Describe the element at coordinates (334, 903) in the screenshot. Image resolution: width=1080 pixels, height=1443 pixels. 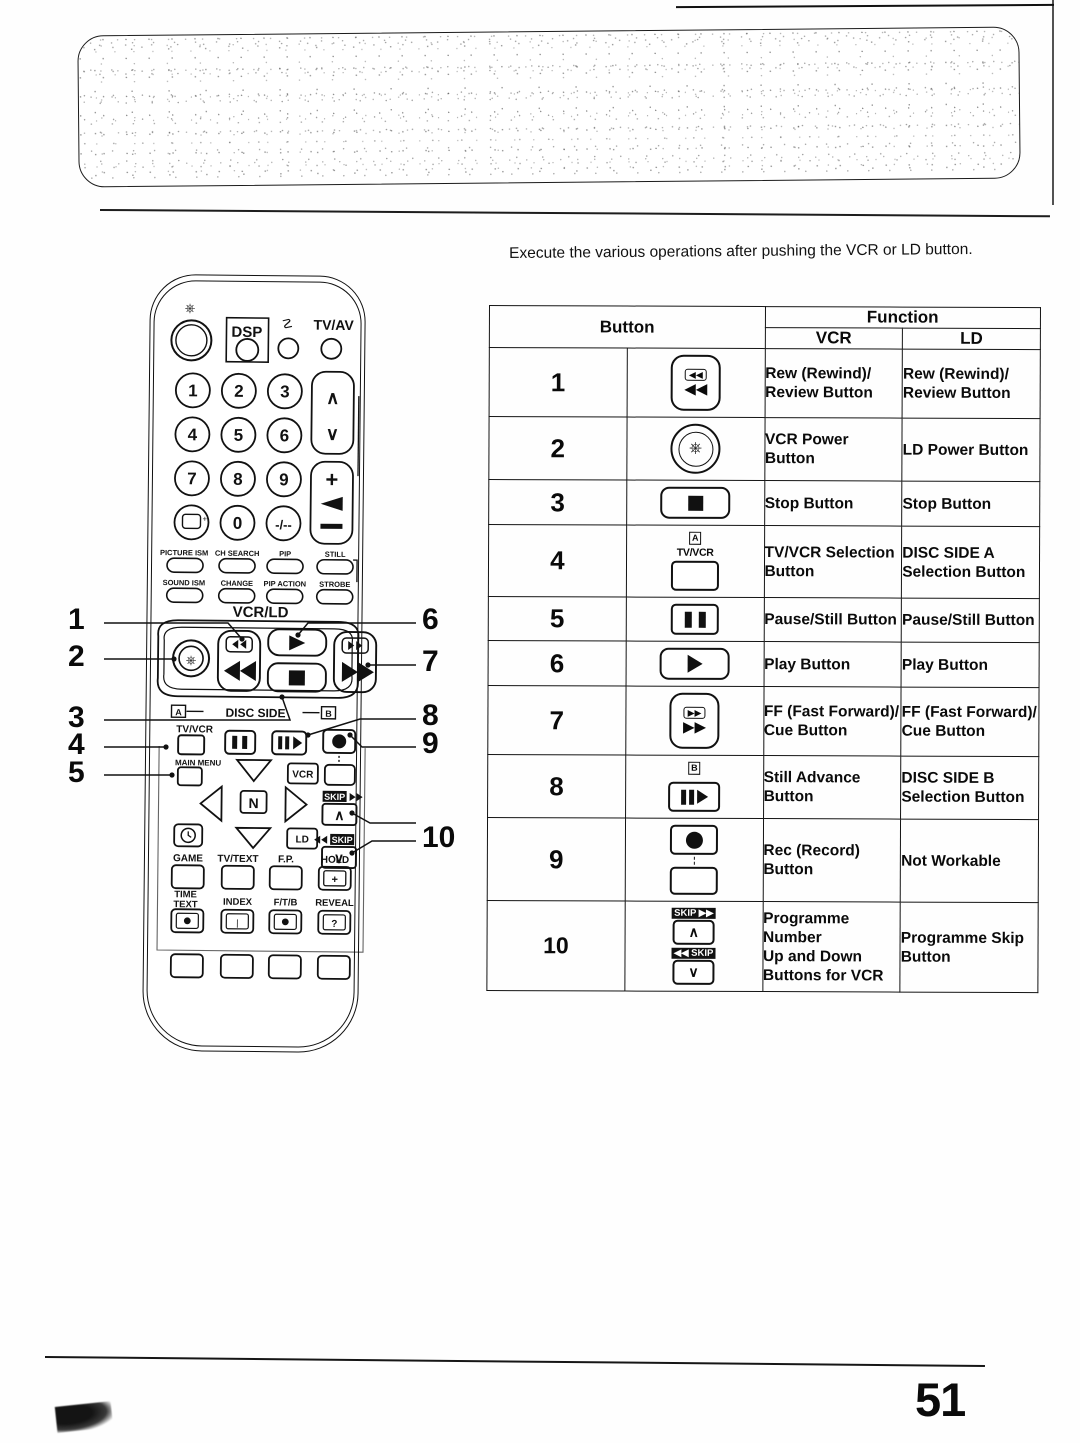
I see `svg-text: REVEAL` at that location.